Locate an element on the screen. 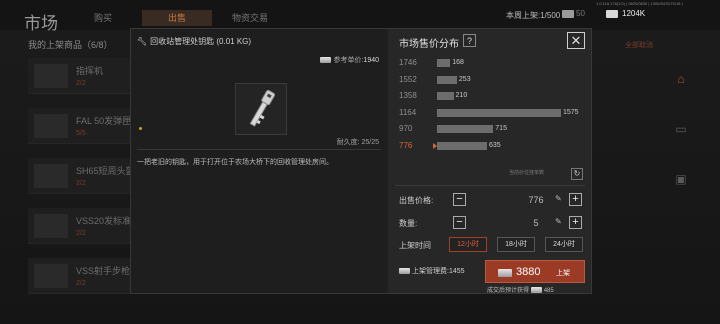 The height and width of the screenshot is (324, 720). reference-price: 参考单价:1940 is located at coordinates (349, 60).